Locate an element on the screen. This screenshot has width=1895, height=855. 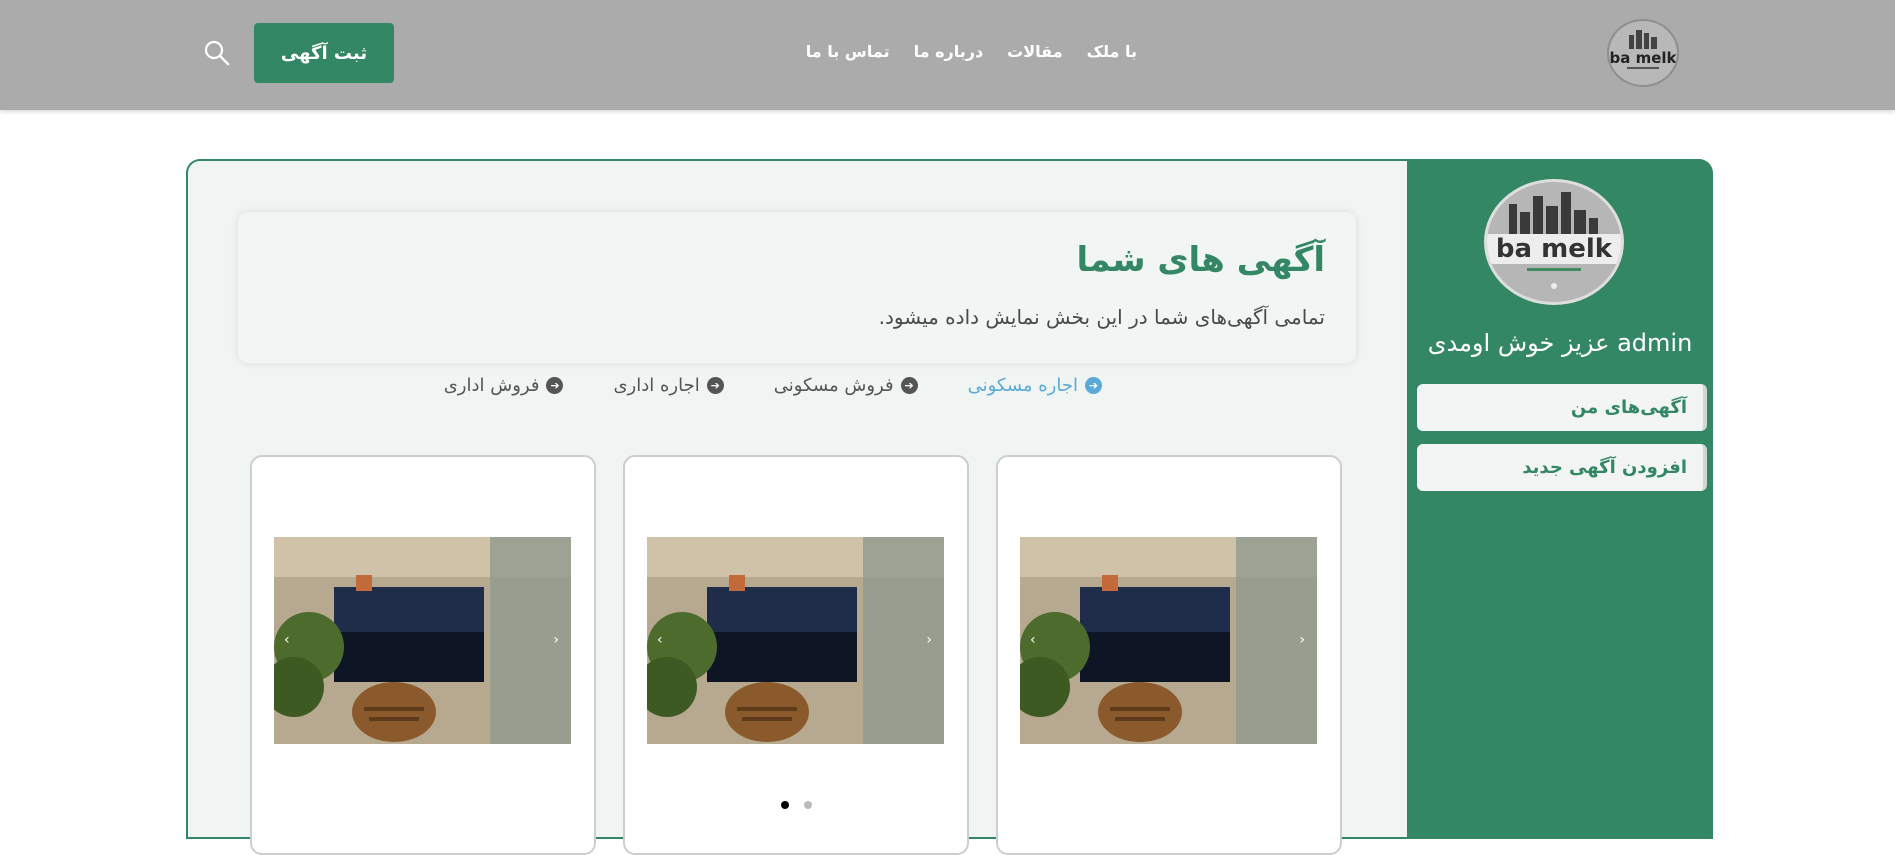
nav-link-about: درباره ما is located at coordinates (949, 51).